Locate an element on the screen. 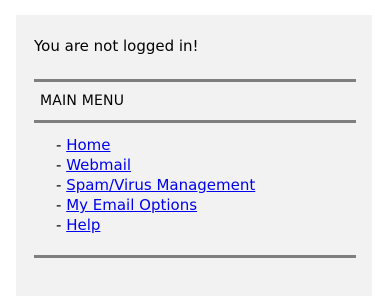 The width and height of the screenshot is (375, 296). divider-top is located at coordinates (195, 80).